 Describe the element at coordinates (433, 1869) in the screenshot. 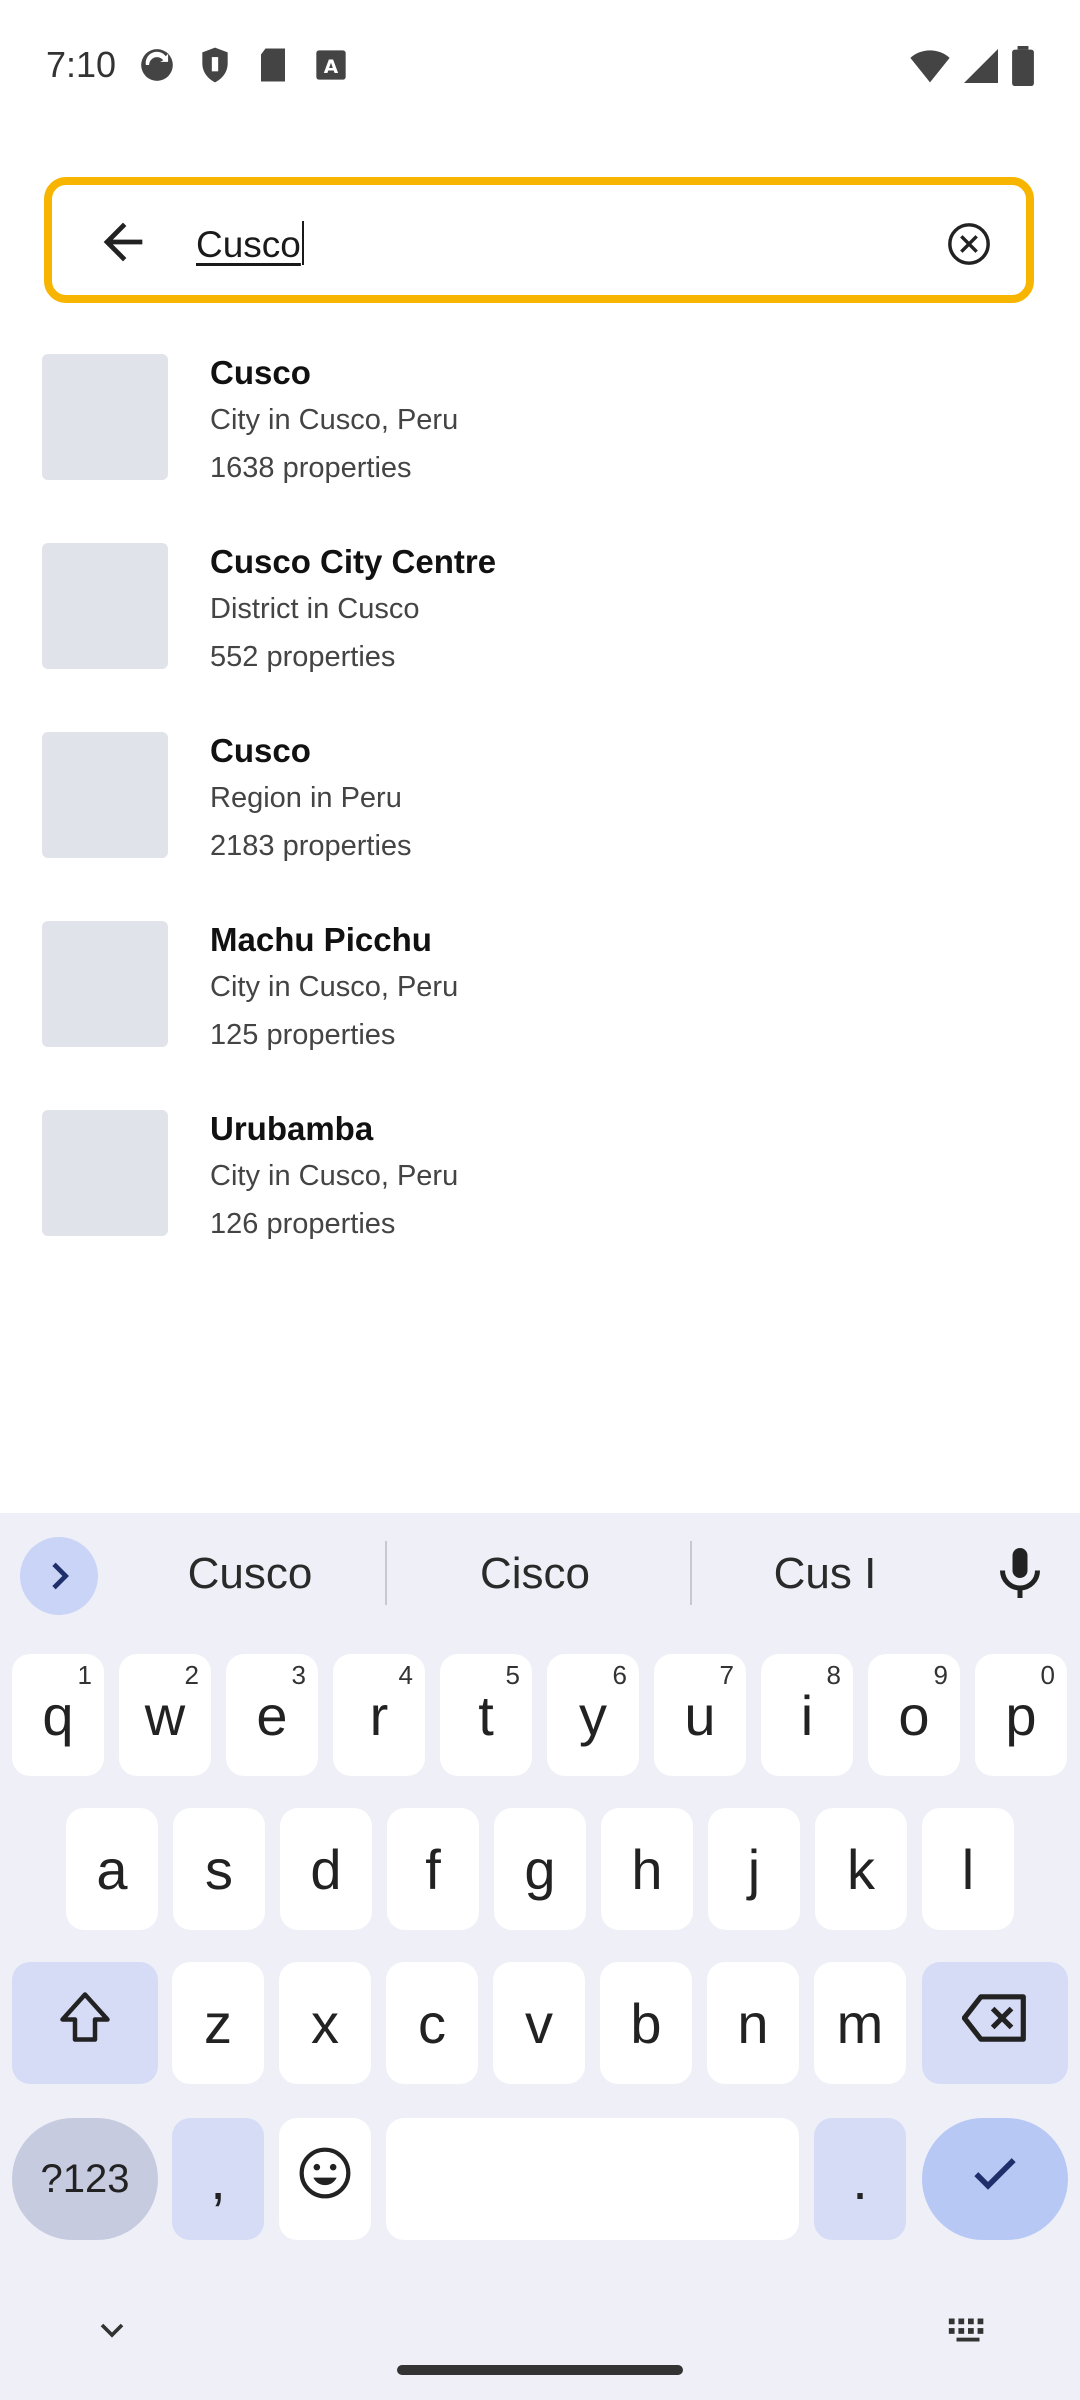

I see `key-f: f` at that location.